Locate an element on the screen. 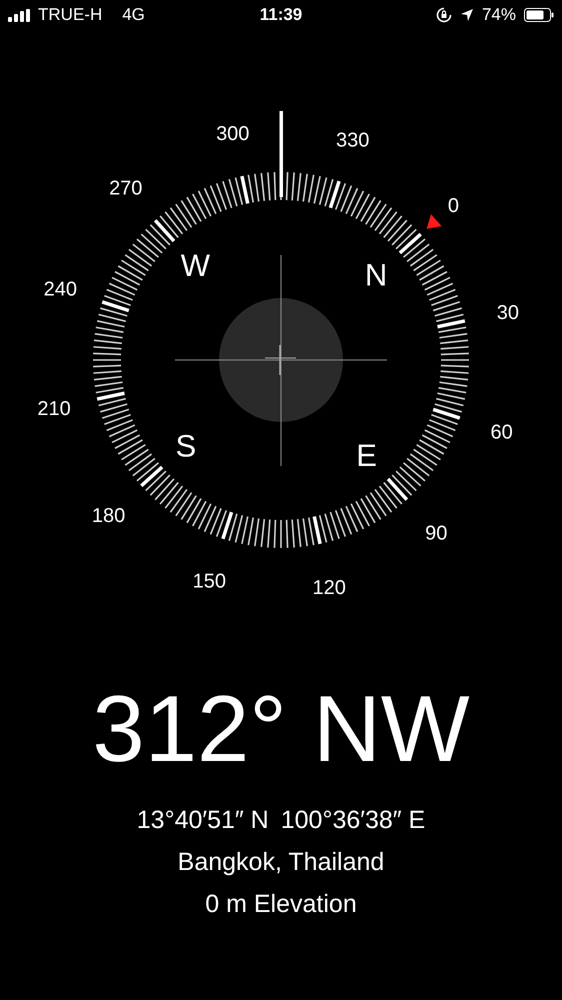 The image size is (562, 1000). location-arrow-icon is located at coordinates (467, 15).